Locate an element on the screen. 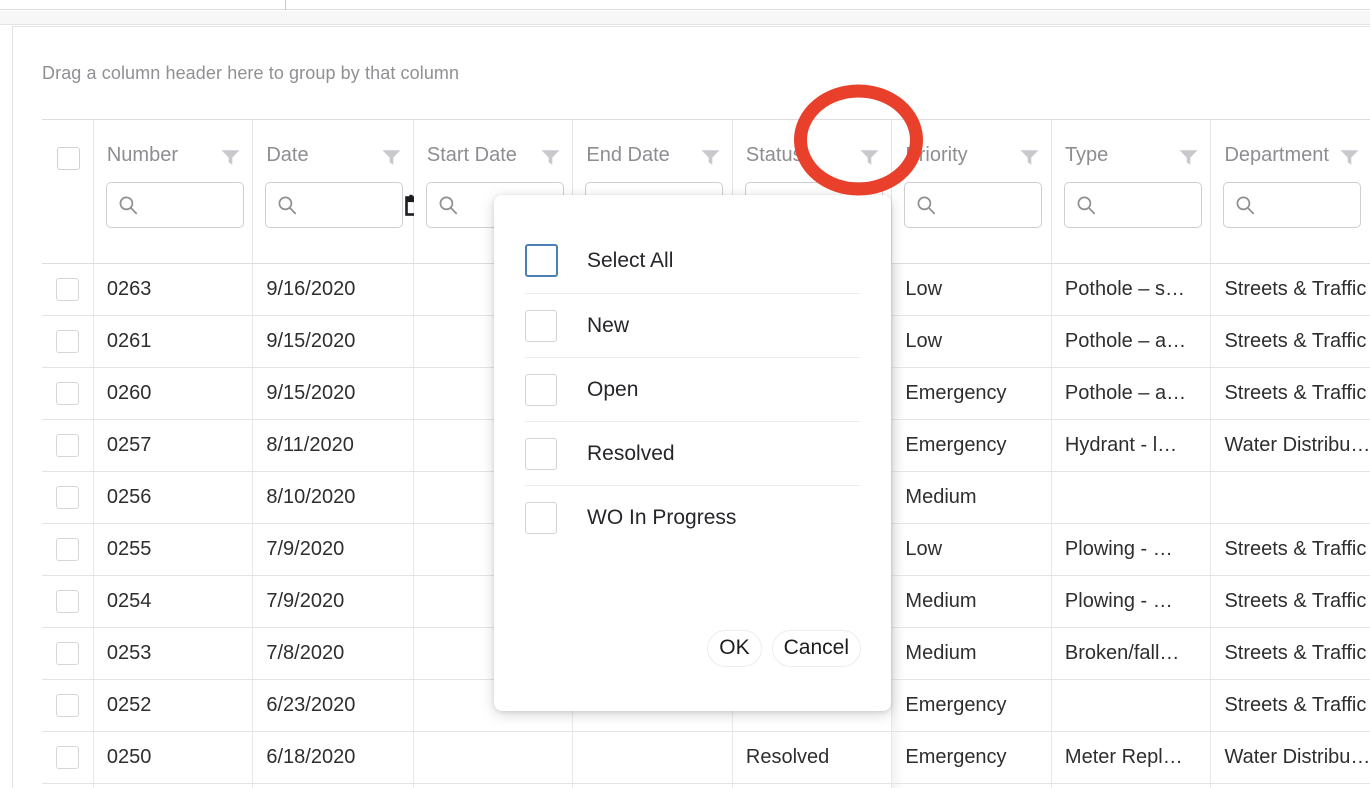  column-header-label: End Date is located at coordinates (628, 155).